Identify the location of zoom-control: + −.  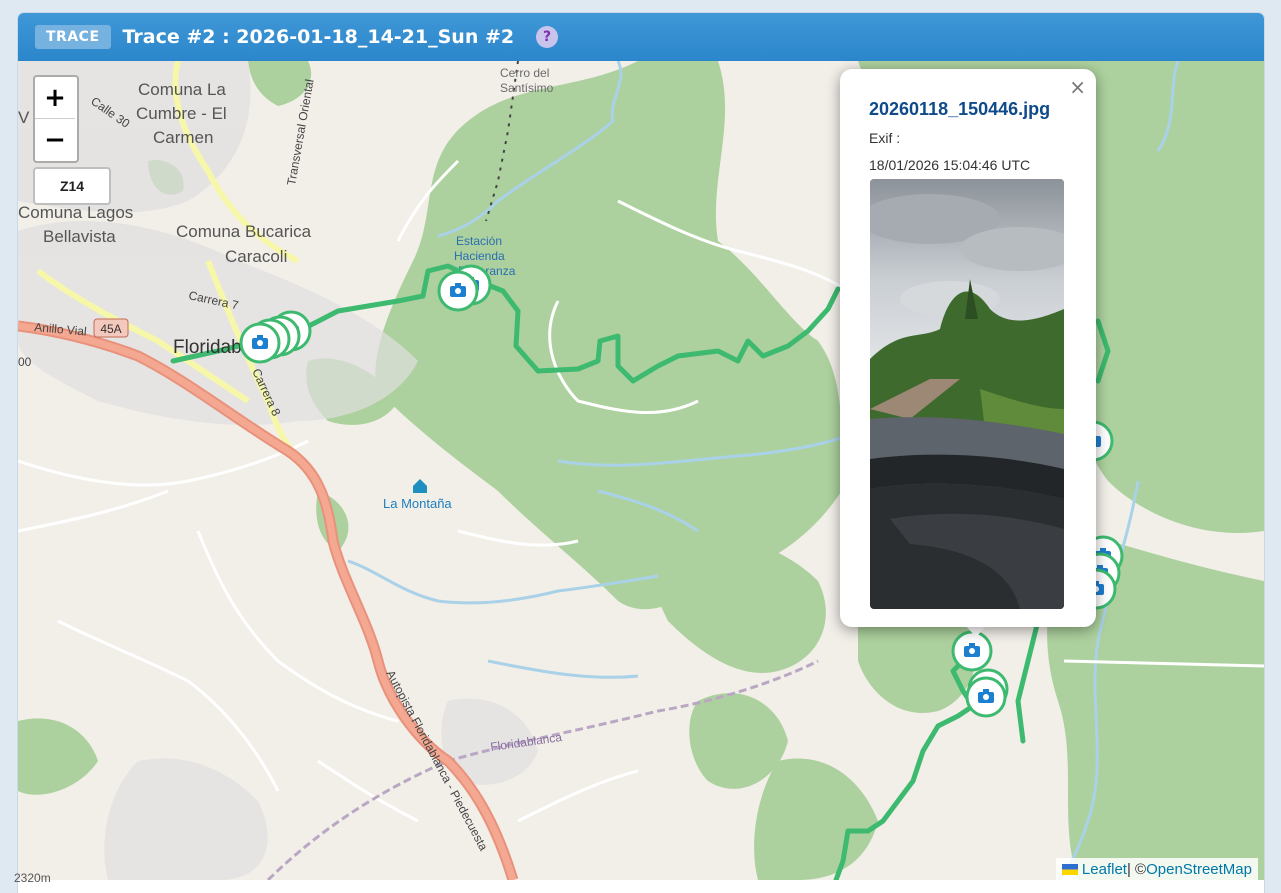
(56, 119).